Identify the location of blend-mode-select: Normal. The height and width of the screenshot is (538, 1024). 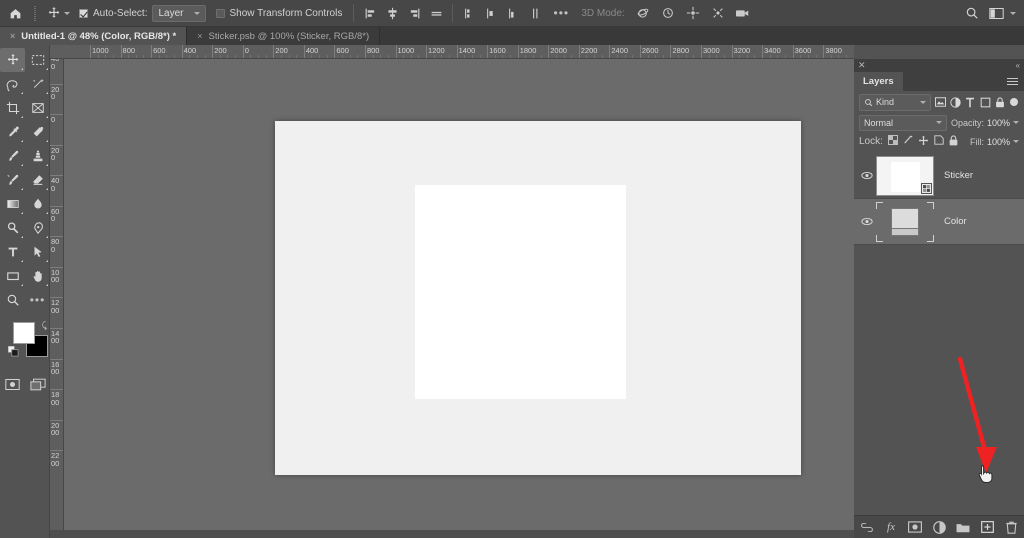
(903, 122).